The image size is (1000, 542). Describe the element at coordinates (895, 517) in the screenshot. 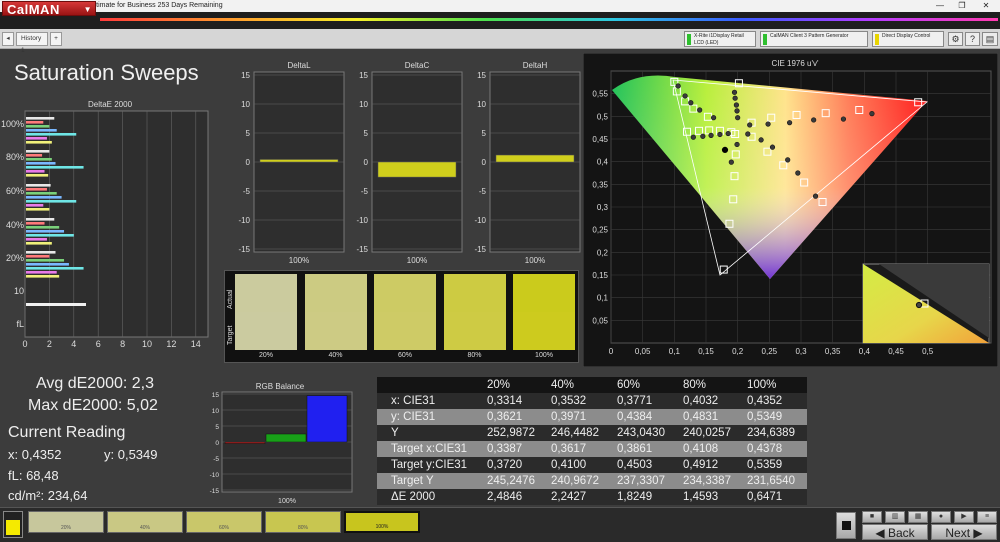

I see `delete-icon: ▥` at that location.